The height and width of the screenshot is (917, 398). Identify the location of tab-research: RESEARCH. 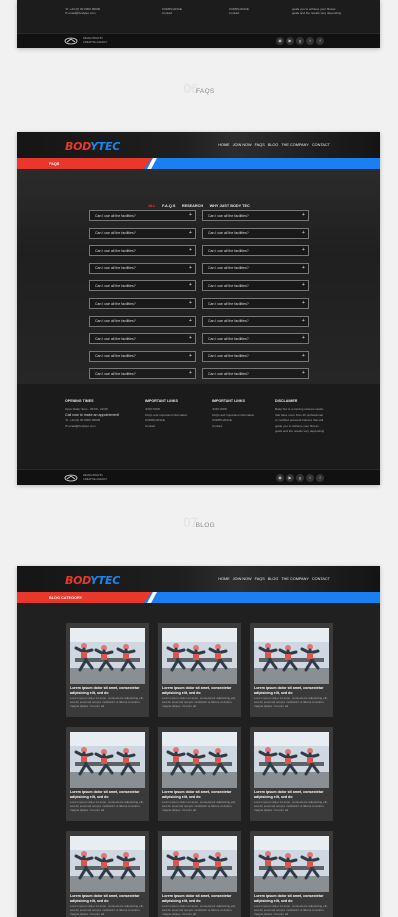
(192, 206).